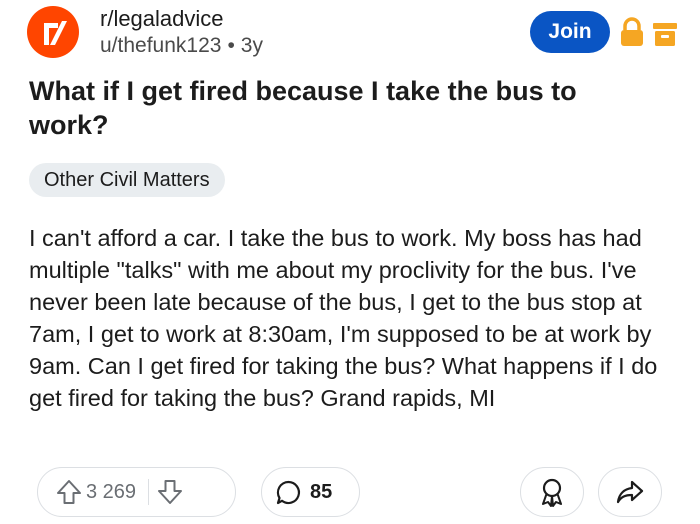 The height and width of the screenshot is (524, 700). Describe the element at coordinates (251, 45) in the screenshot. I see `post-age: 3y` at that location.